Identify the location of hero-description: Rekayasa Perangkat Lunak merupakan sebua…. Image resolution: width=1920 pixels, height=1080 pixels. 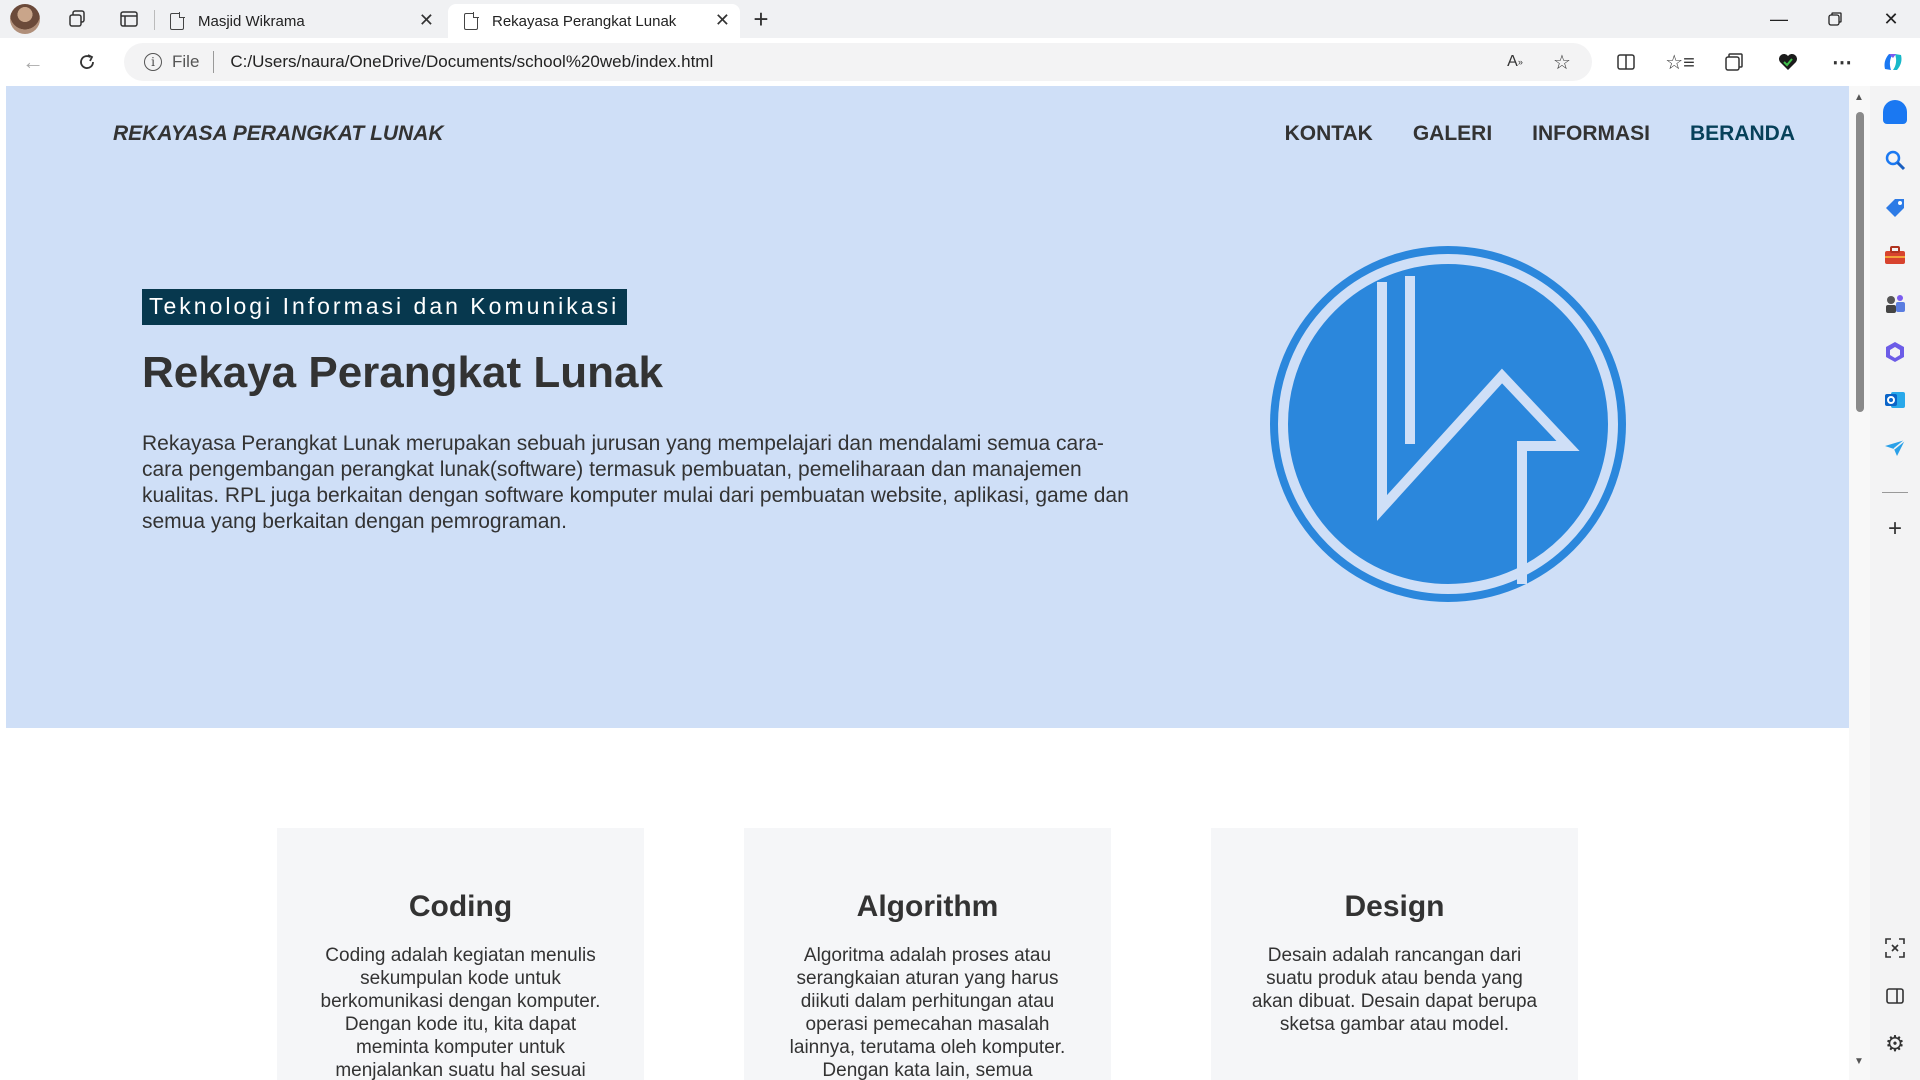
(635, 482).